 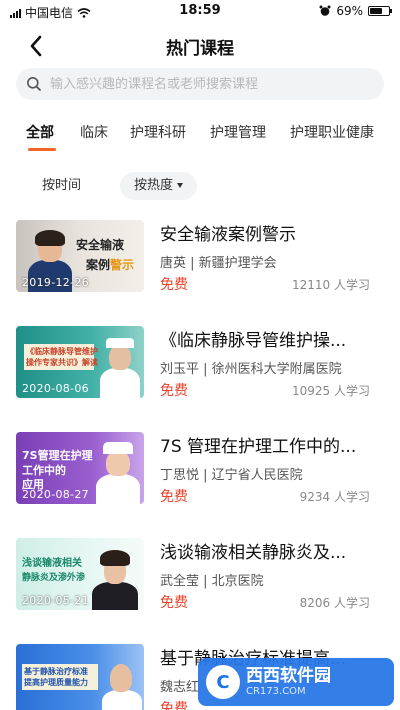 What do you see at coordinates (158, 132) in the screenshot?
I see `tab-nursing-research: 护理科研` at bounding box center [158, 132].